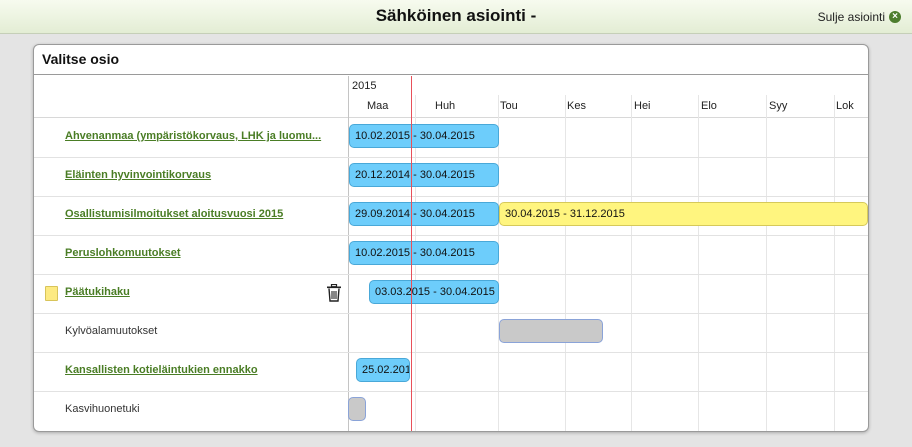 The width and height of the screenshot is (912, 447). Describe the element at coordinates (576, 106) in the screenshot. I see `month-label: Kes` at that location.